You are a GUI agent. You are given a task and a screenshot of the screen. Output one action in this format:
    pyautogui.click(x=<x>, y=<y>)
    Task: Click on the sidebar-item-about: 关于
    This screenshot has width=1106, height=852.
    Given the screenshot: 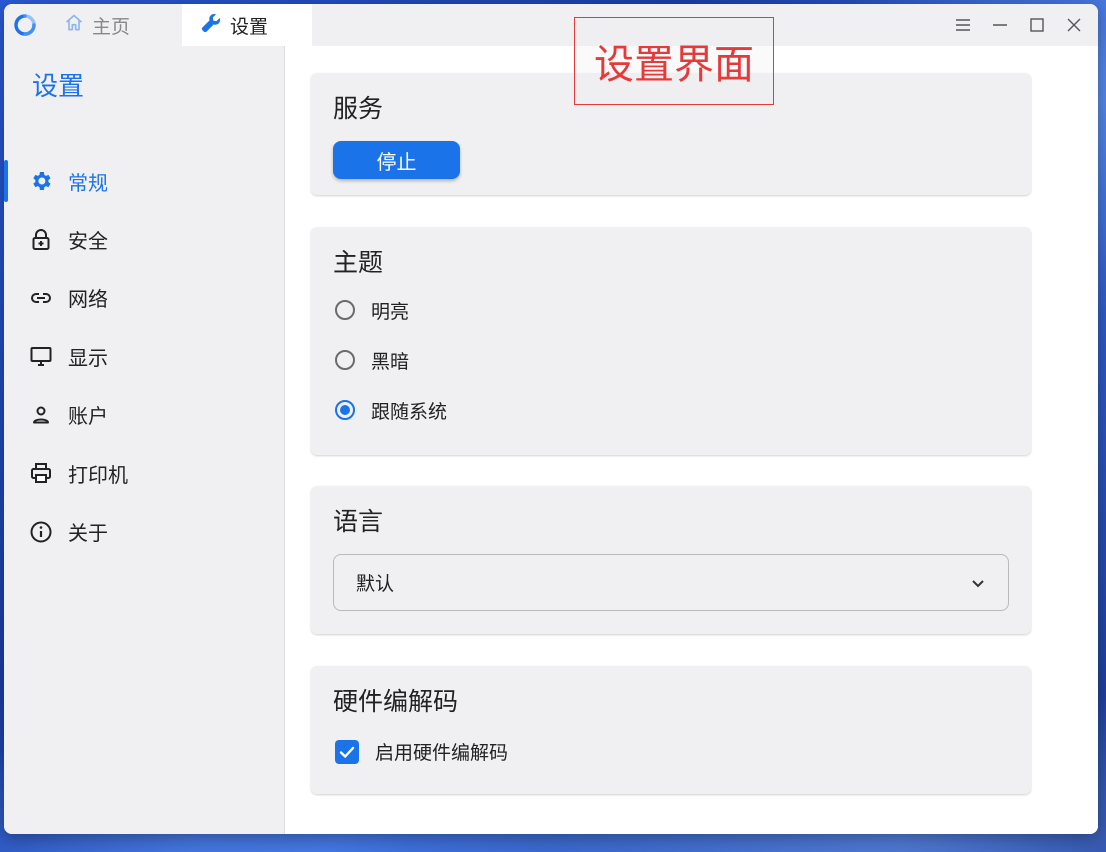 What is the action you would take?
    pyautogui.click(x=144, y=531)
    